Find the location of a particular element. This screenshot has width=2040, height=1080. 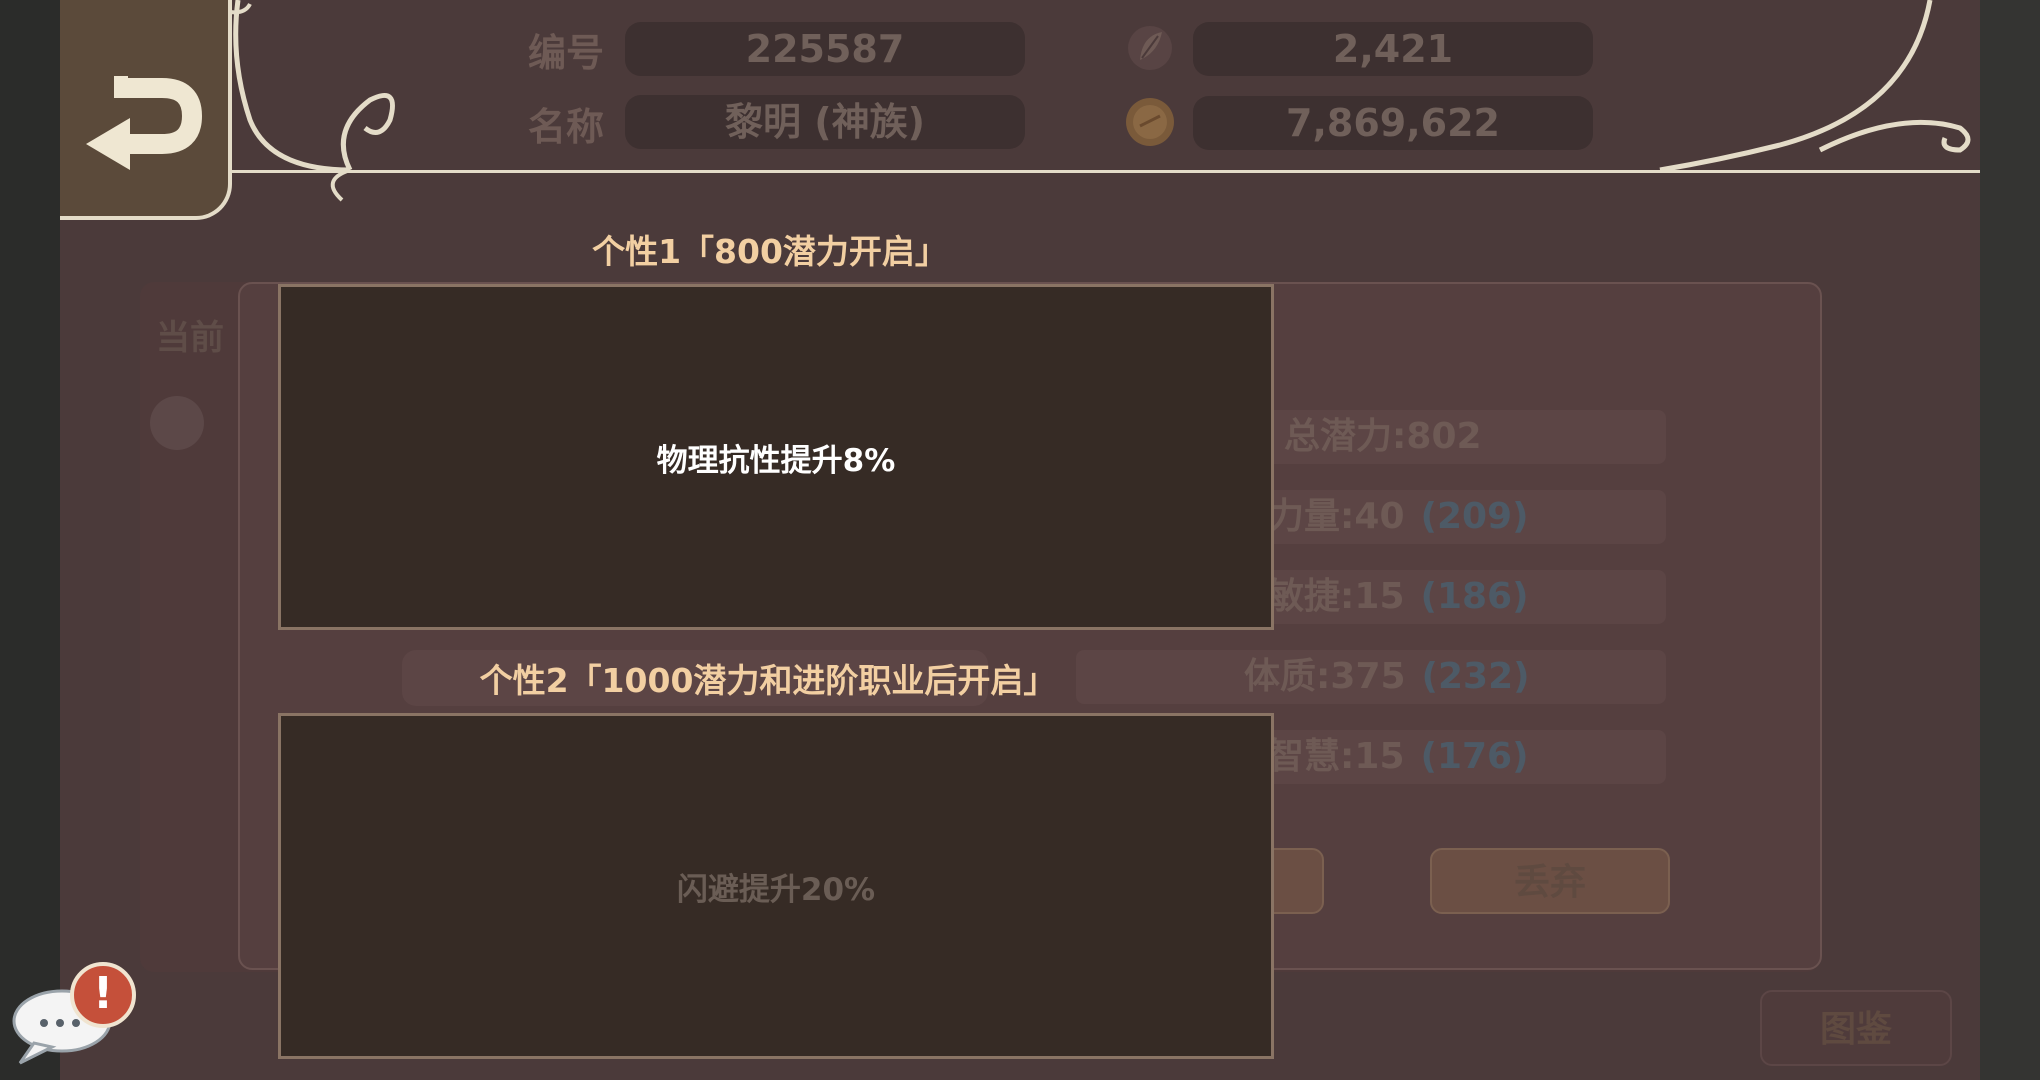

trait-1-title: 个性1「800潜力开启」 is located at coordinates (770, 251).